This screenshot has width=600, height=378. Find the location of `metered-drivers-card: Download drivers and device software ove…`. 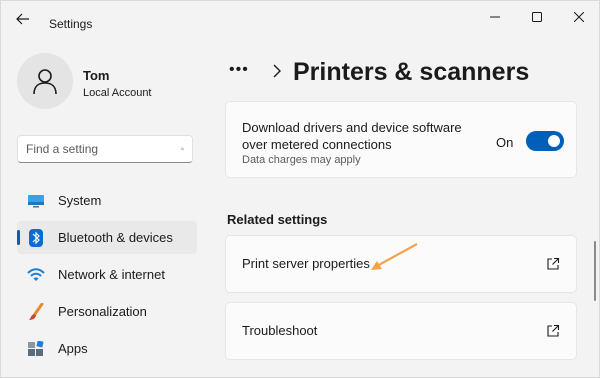

metered-drivers-card: Download drivers and device software ove… is located at coordinates (401, 139).